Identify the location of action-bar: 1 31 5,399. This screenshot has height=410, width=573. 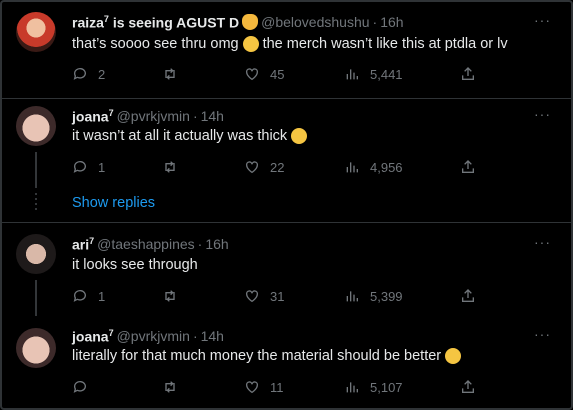
(277, 297).